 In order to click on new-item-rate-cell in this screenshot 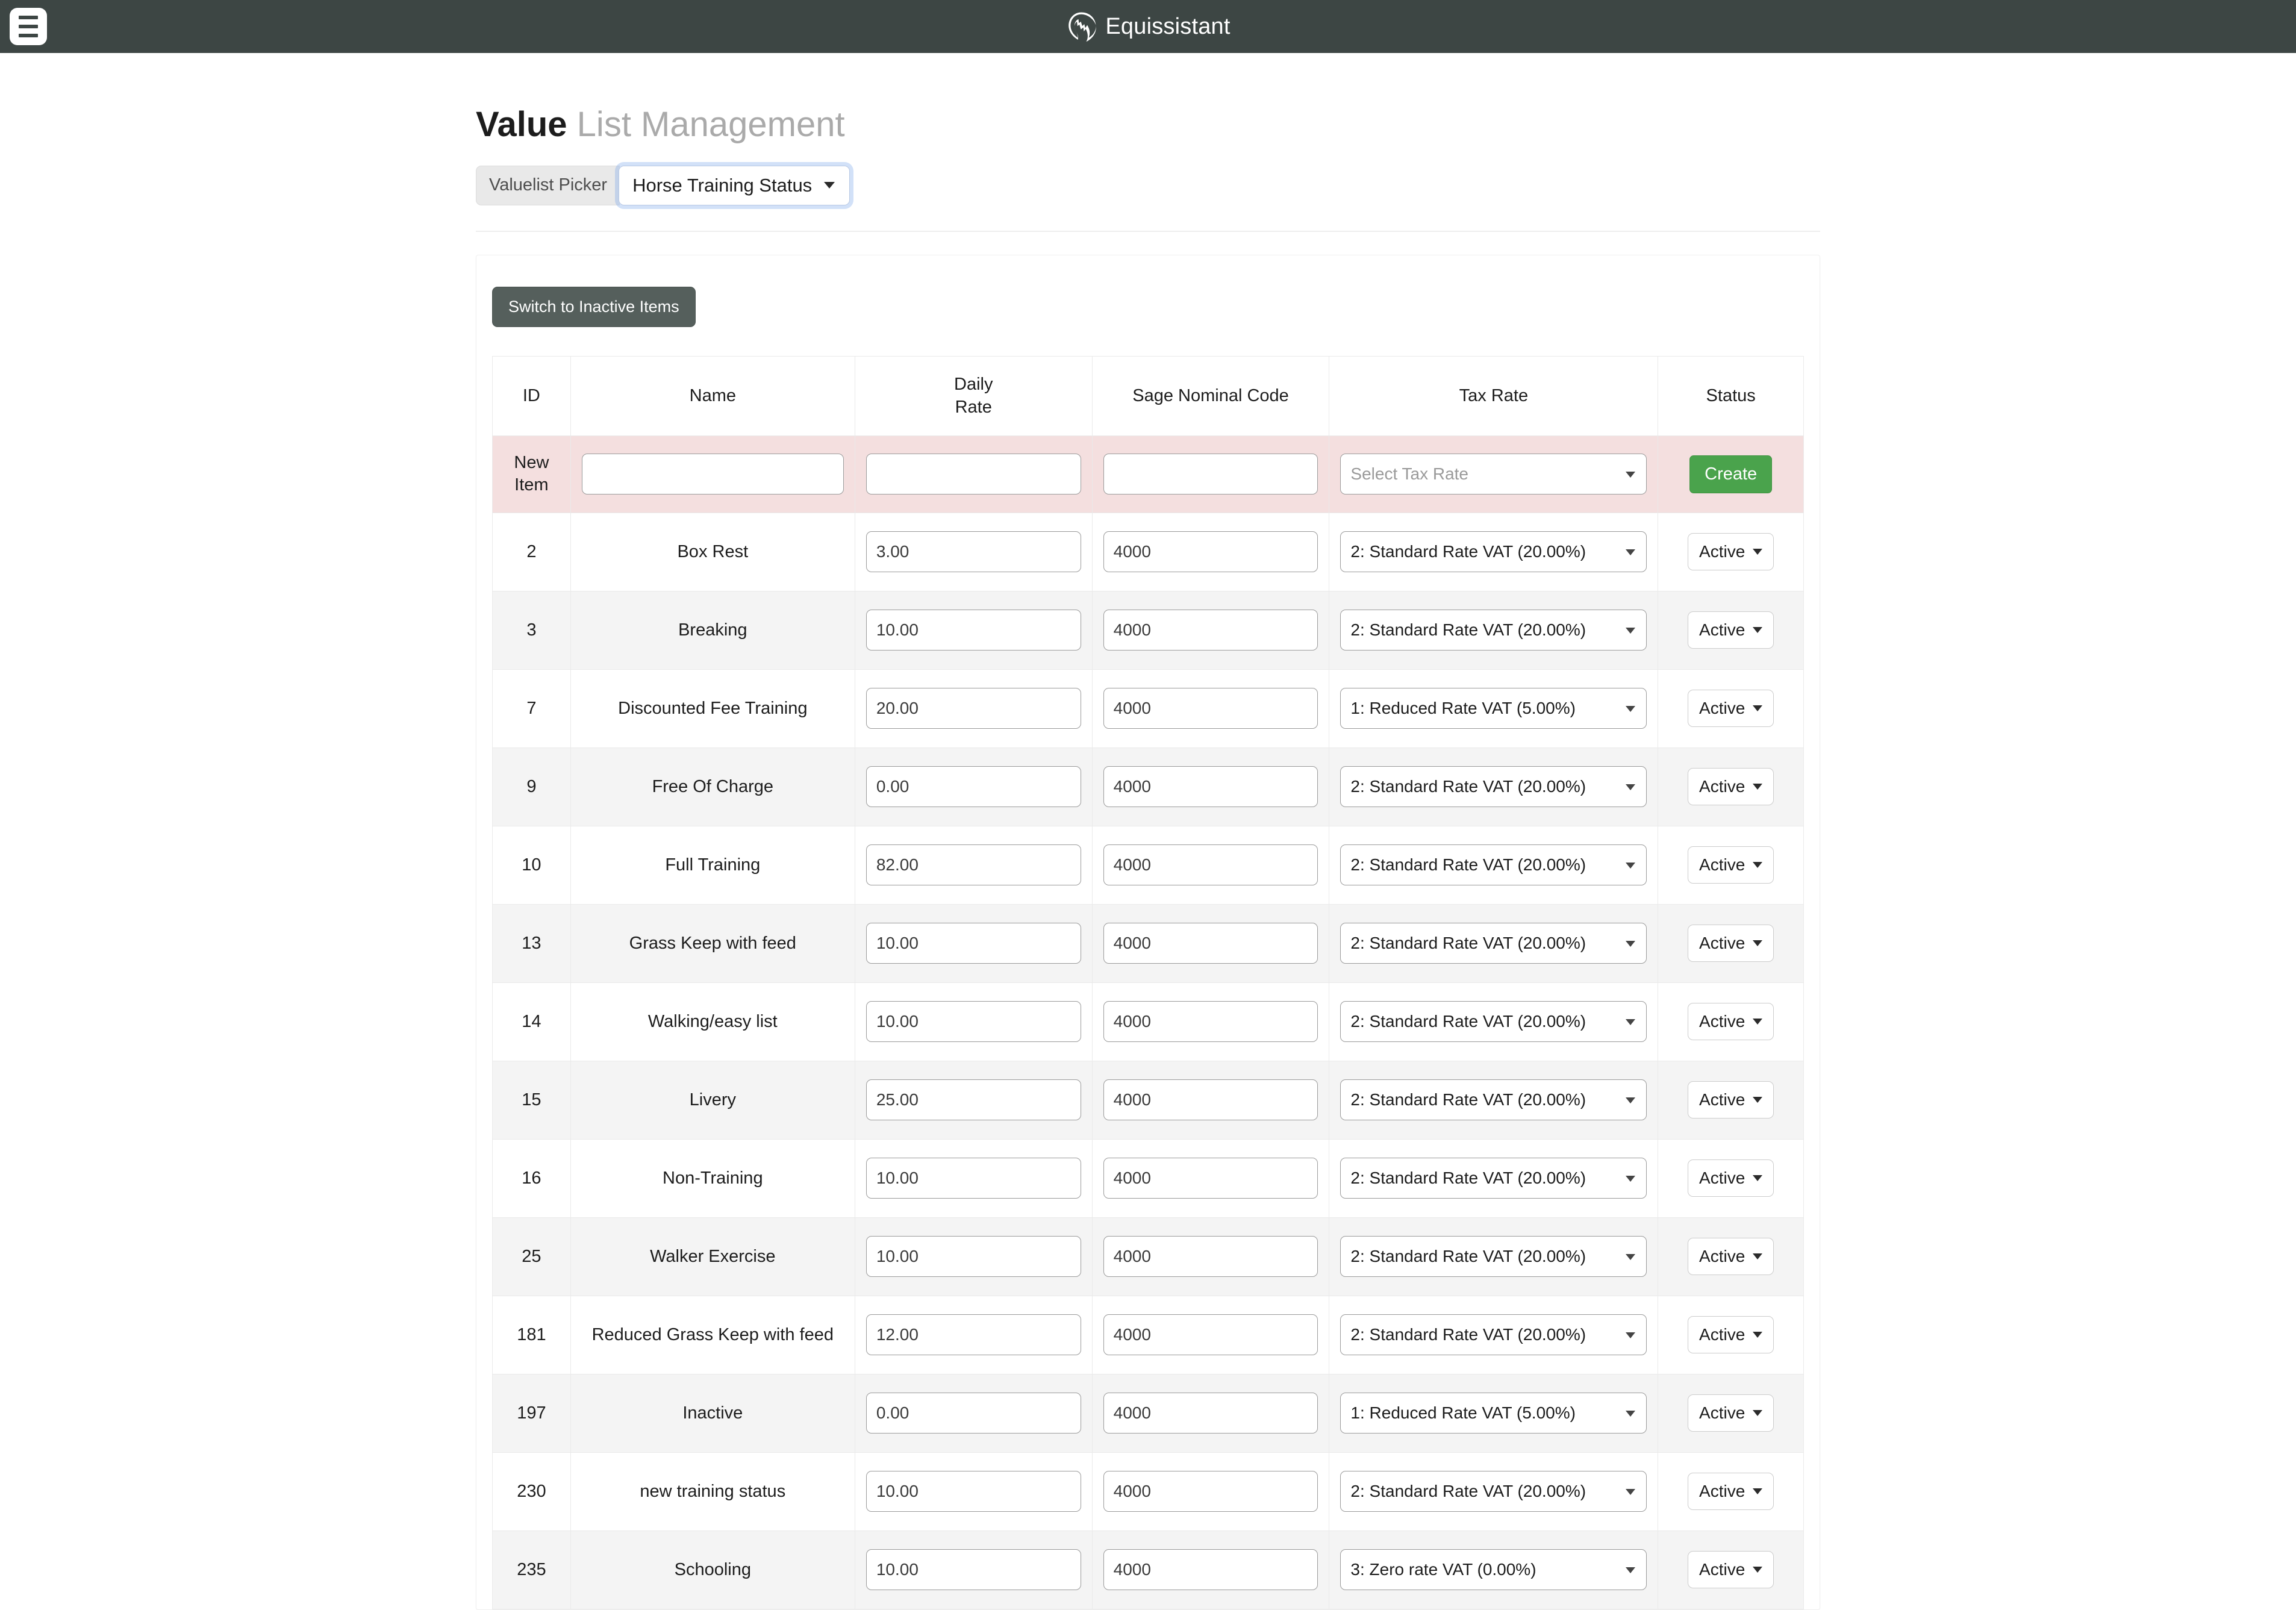, I will do `click(973, 474)`.